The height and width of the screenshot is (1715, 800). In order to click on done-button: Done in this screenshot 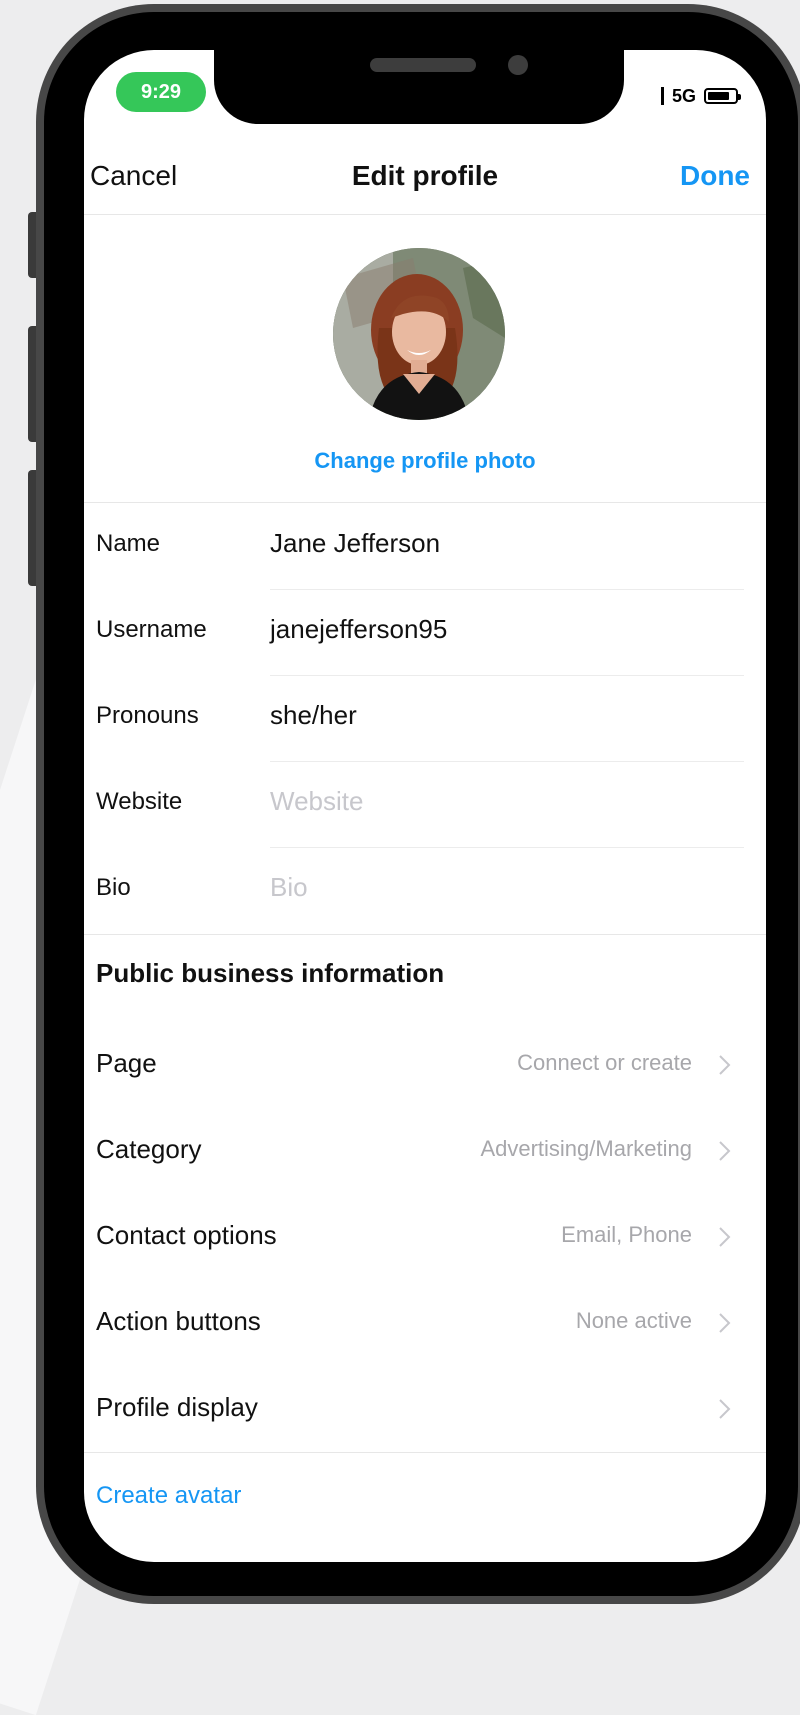, I will do `click(715, 176)`.